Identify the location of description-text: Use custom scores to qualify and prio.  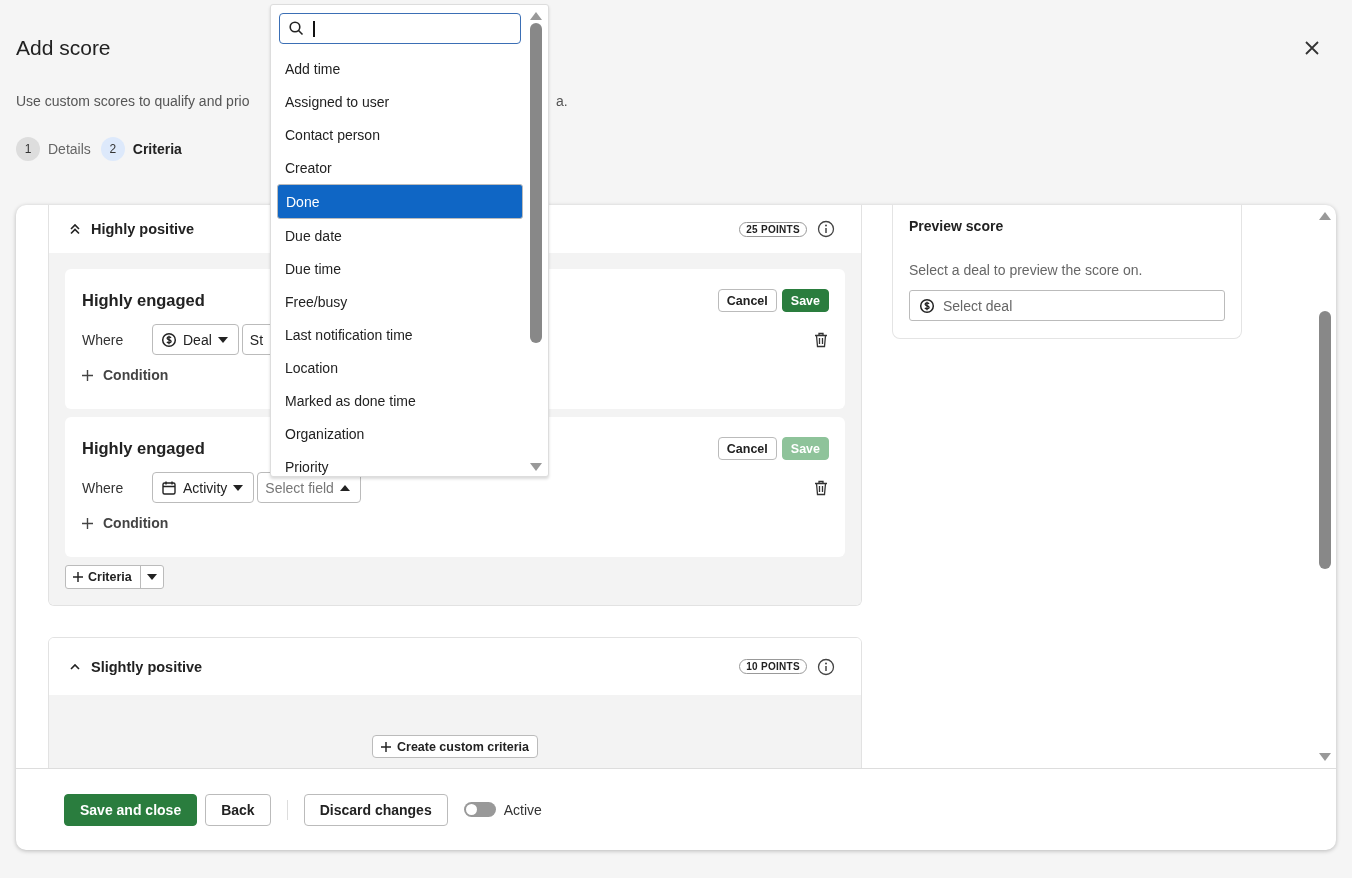
(133, 101).